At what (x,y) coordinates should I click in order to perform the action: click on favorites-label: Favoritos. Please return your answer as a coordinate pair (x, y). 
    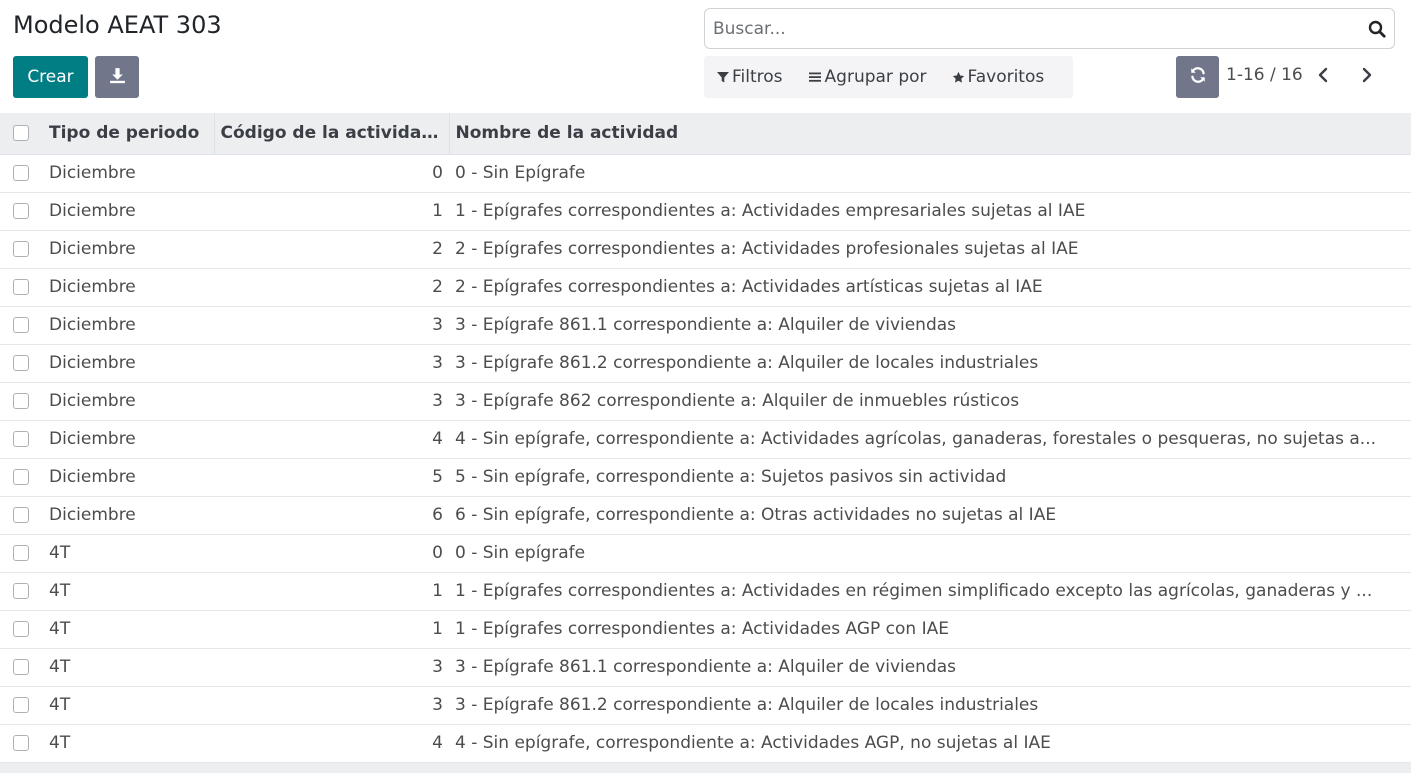
    Looking at the image, I should click on (1006, 77).